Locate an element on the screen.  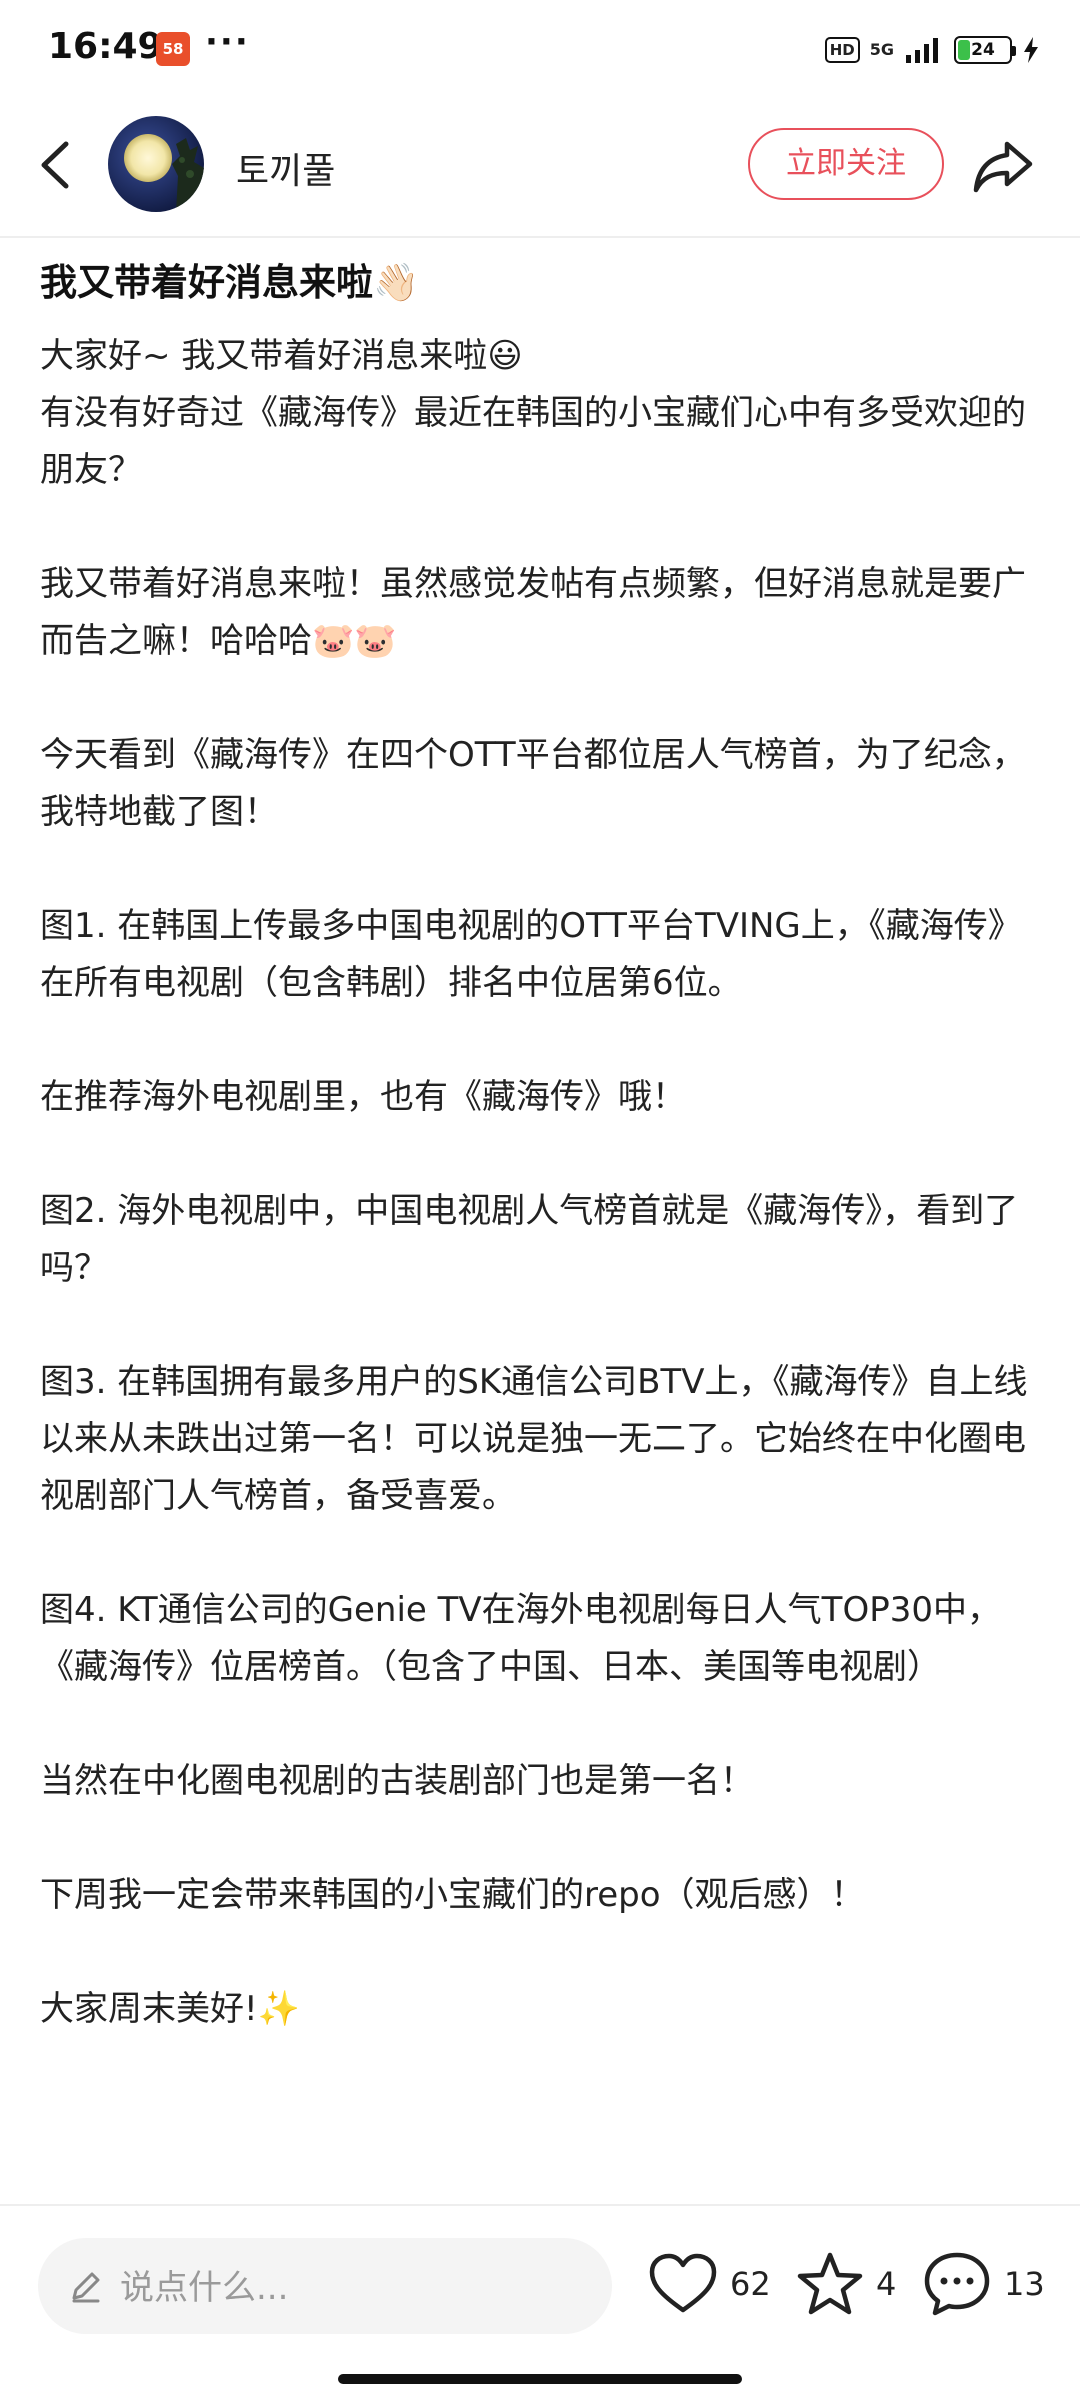
battery-icon: 24 is located at coordinates (985, 50).